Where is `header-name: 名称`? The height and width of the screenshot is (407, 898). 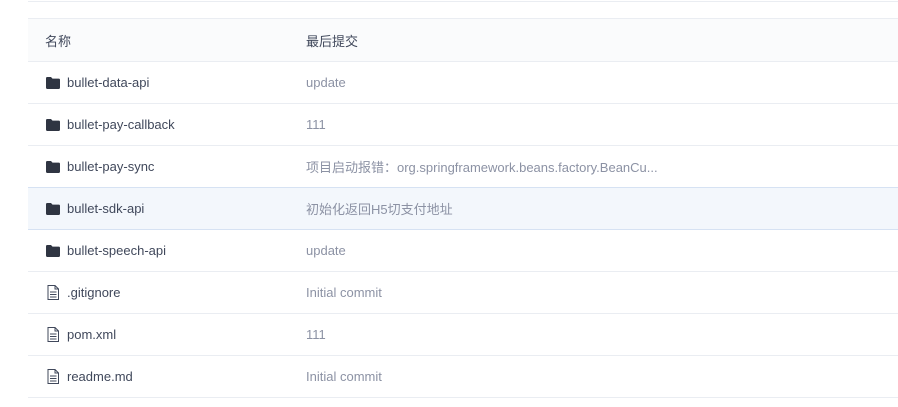
header-name: 名称 is located at coordinates (58, 41).